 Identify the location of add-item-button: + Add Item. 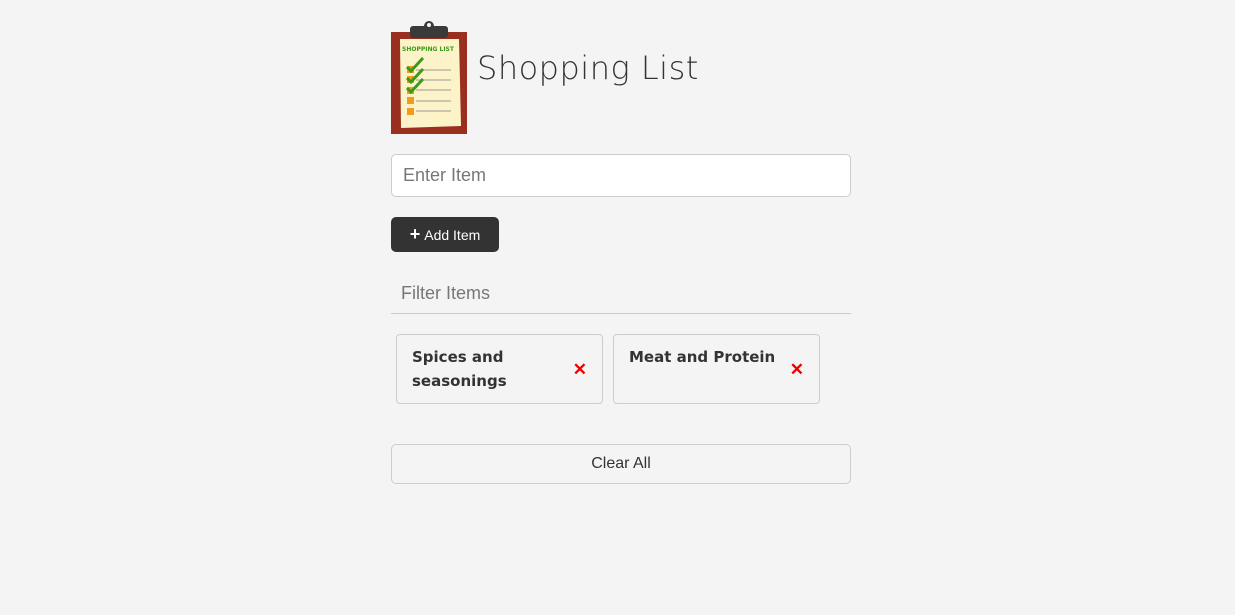
(445, 234).